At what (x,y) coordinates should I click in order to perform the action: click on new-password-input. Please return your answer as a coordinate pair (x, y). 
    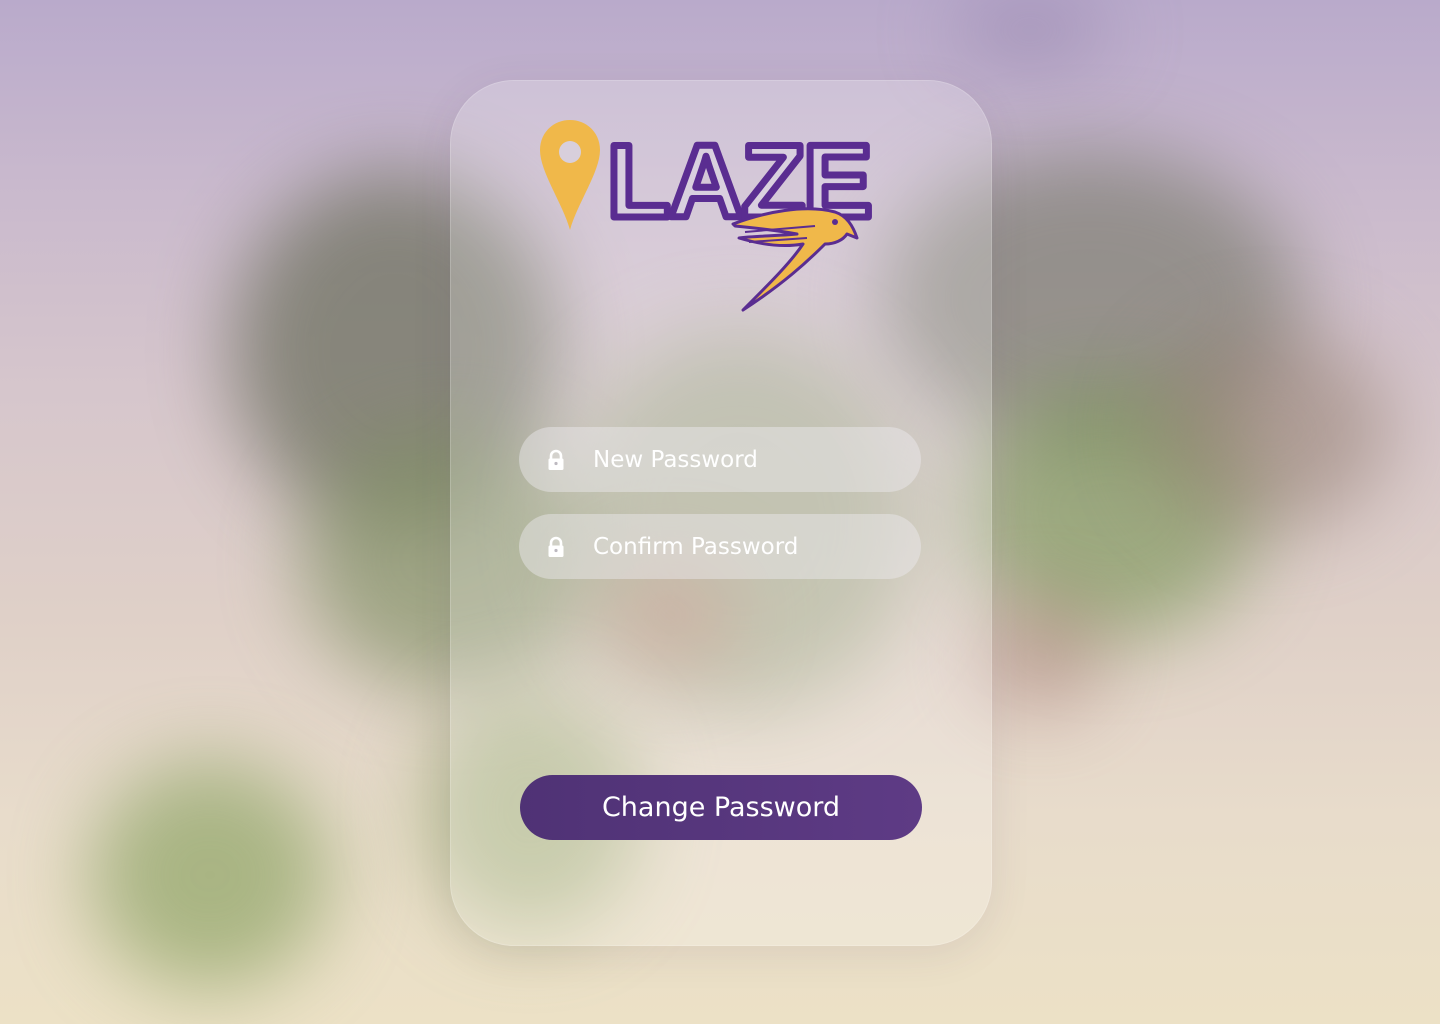
    Looking at the image, I should click on (748, 459).